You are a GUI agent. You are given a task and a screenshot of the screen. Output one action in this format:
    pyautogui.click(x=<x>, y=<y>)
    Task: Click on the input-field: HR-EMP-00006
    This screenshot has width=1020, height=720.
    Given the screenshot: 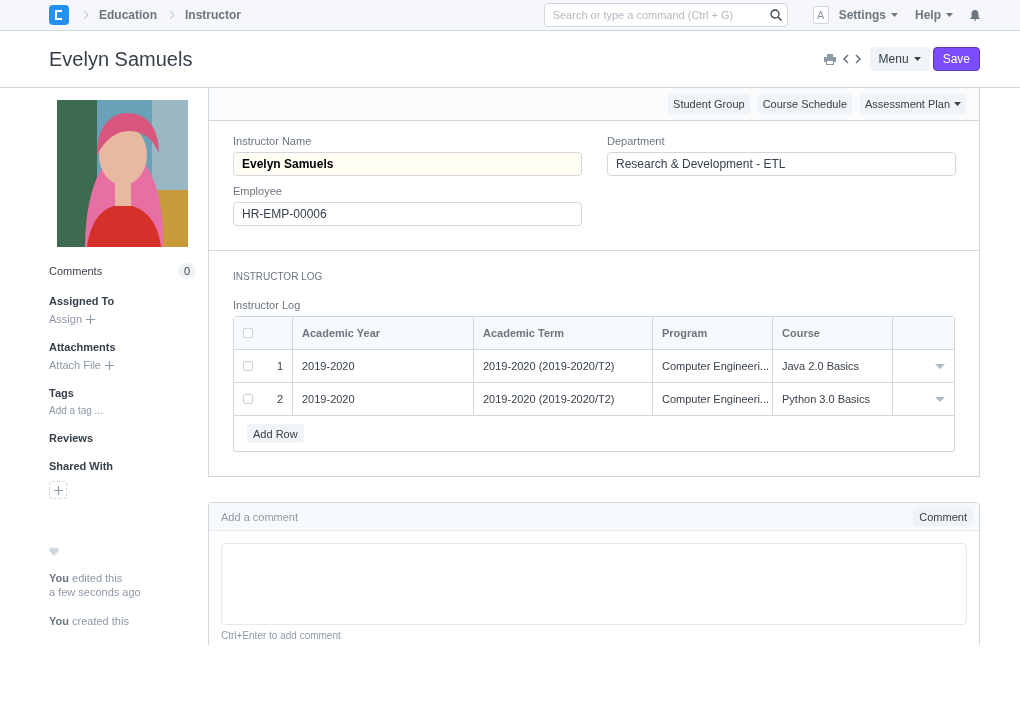 What is the action you would take?
    pyautogui.click(x=407, y=214)
    